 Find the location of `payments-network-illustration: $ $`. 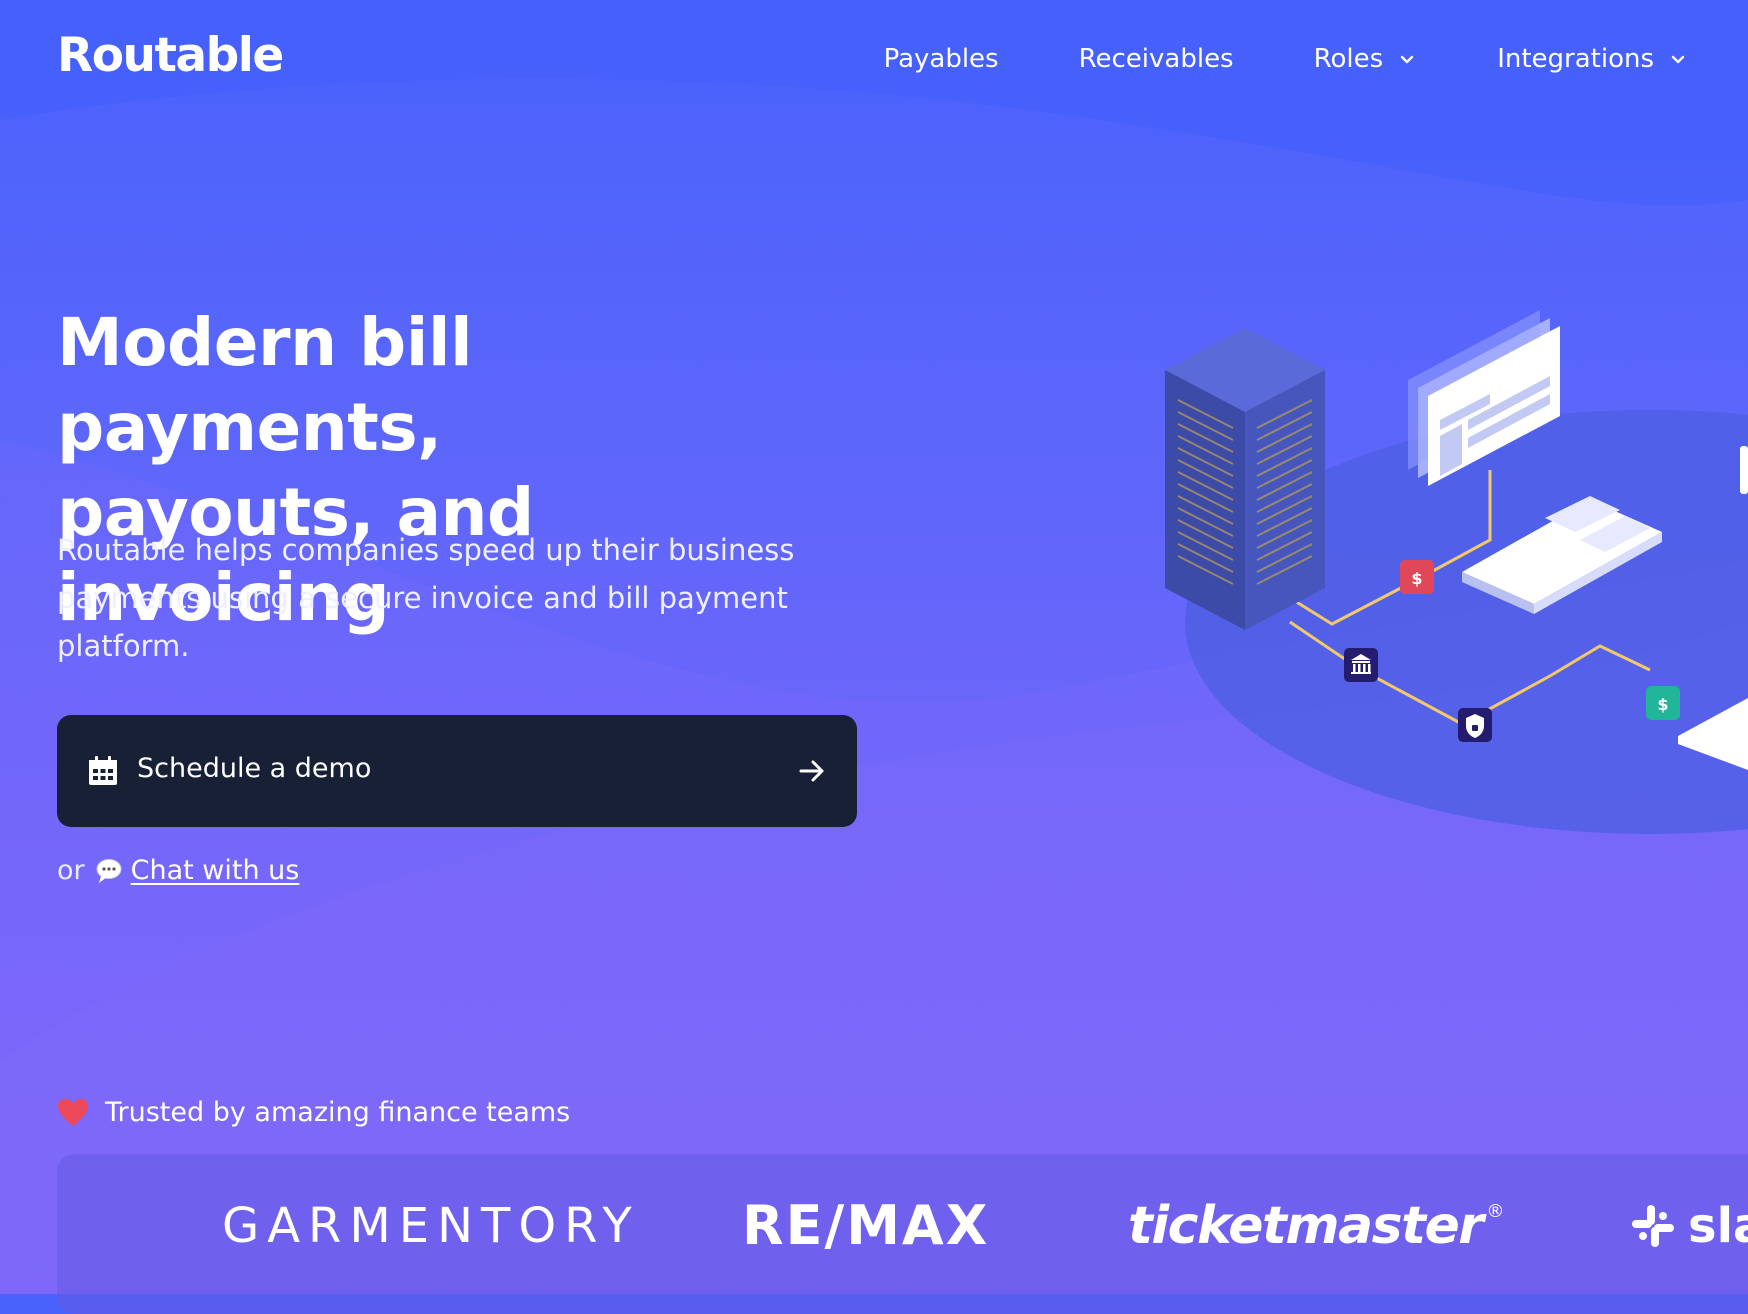

payments-network-illustration: $ $ is located at coordinates (1456, 572).